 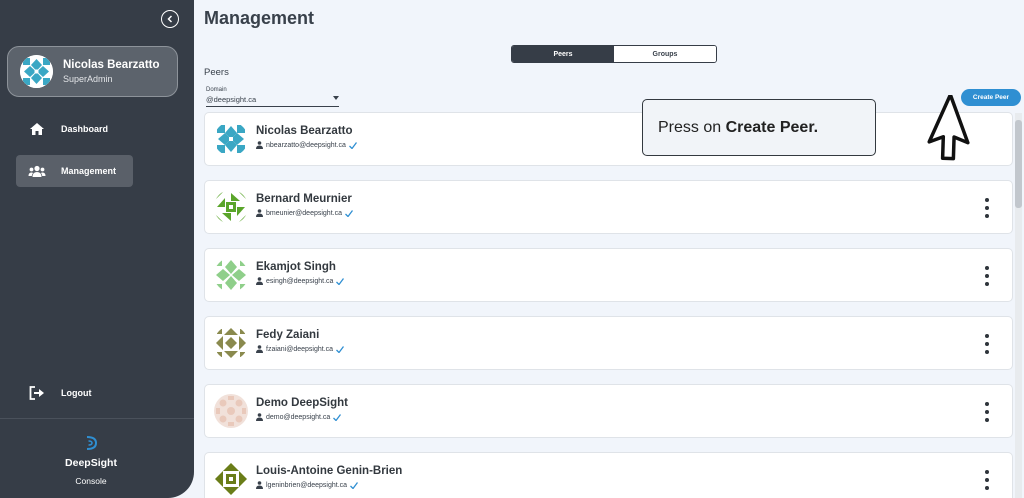 I want to click on user-profile-card: Nicolas Bearzatto SuperAdmin, so click(x=92, y=71).